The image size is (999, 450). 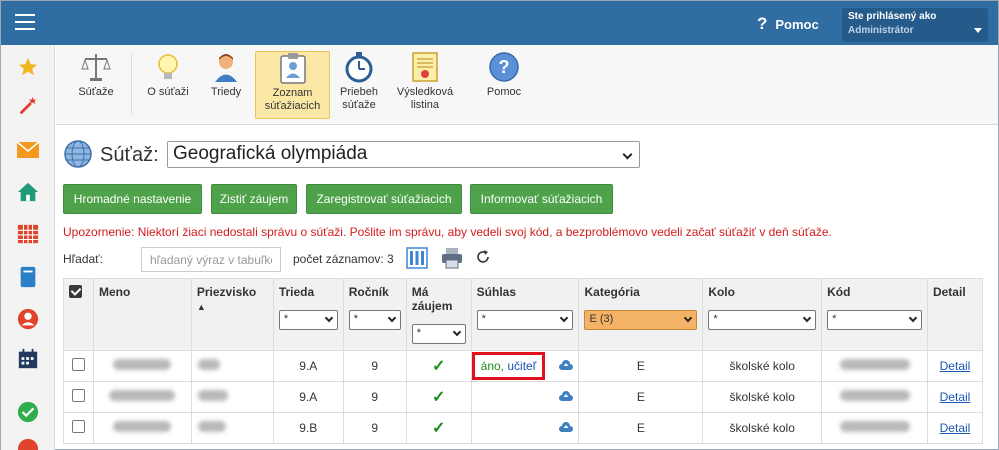 What do you see at coordinates (28, 247) in the screenshot?
I see `sidebar` at bounding box center [28, 247].